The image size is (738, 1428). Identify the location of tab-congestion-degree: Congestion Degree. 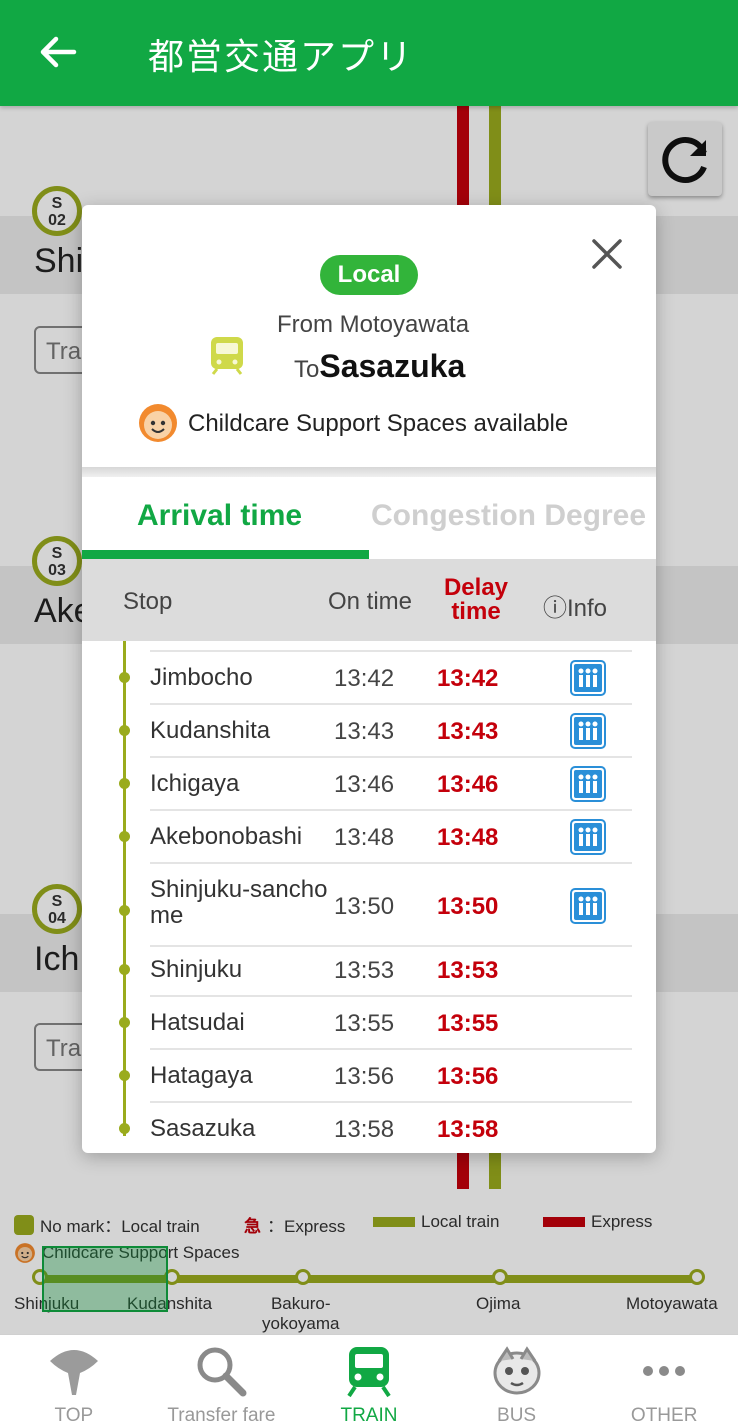
(508, 516).